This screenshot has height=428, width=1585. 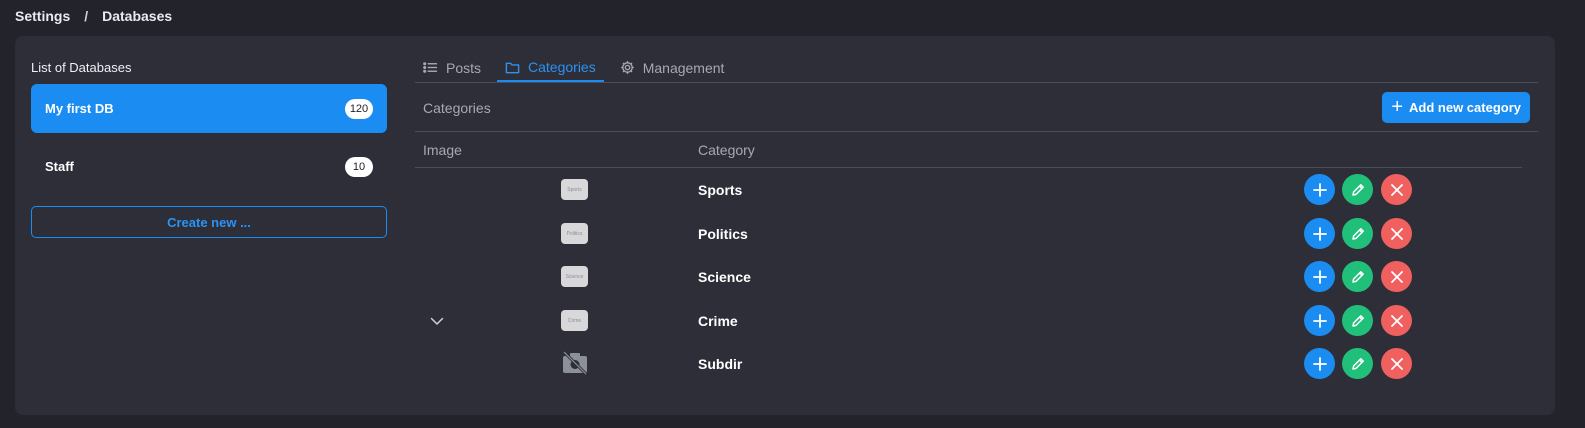 What do you see at coordinates (42, 16) in the screenshot?
I see `breadcrumb-settings: Settings` at bounding box center [42, 16].